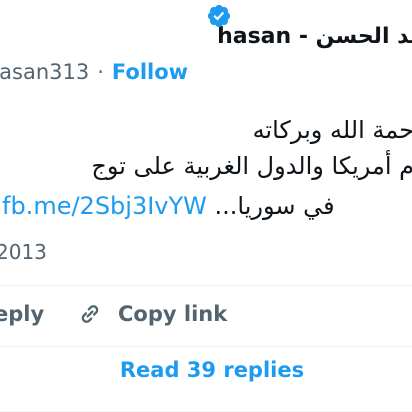 The width and height of the screenshot is (412, 412). Describe the element at coordinates (332, 130) in the screenshot. I see `tweet-line-1: حمة الله وبركاته` at that location.